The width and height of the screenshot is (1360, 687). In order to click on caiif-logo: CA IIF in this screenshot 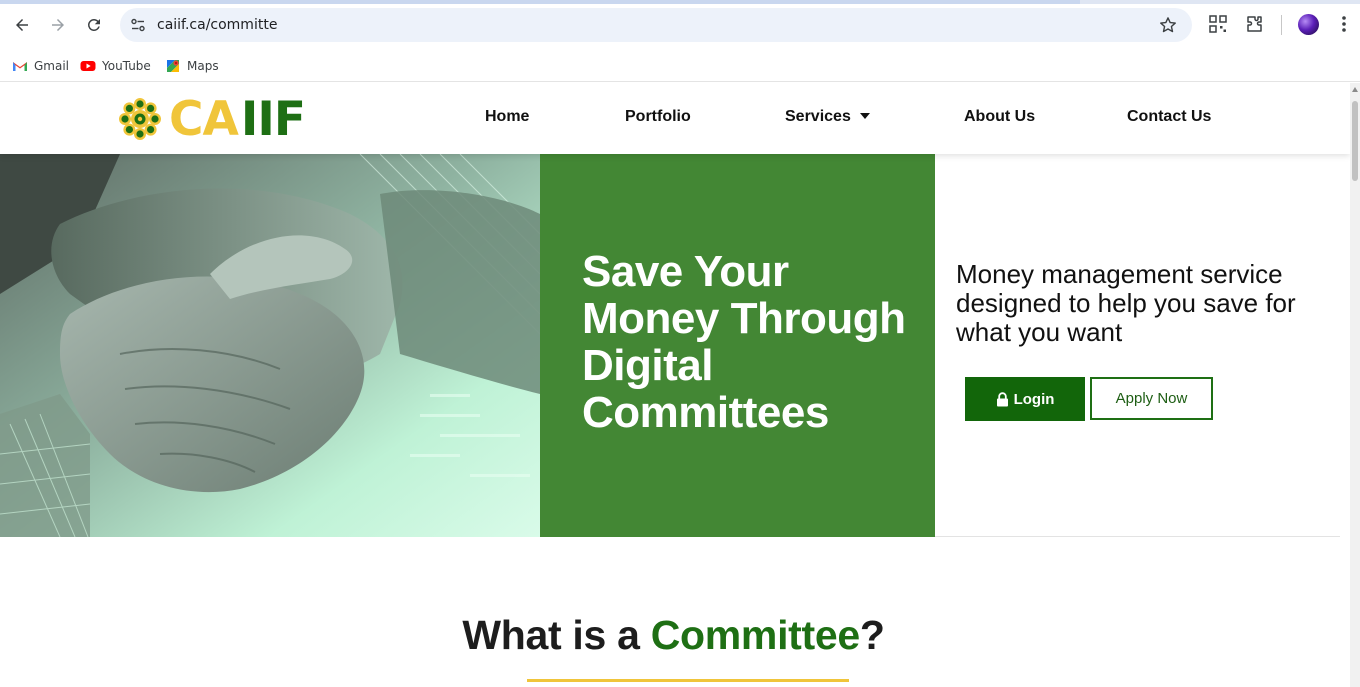, I will do `click(221, 119)`.